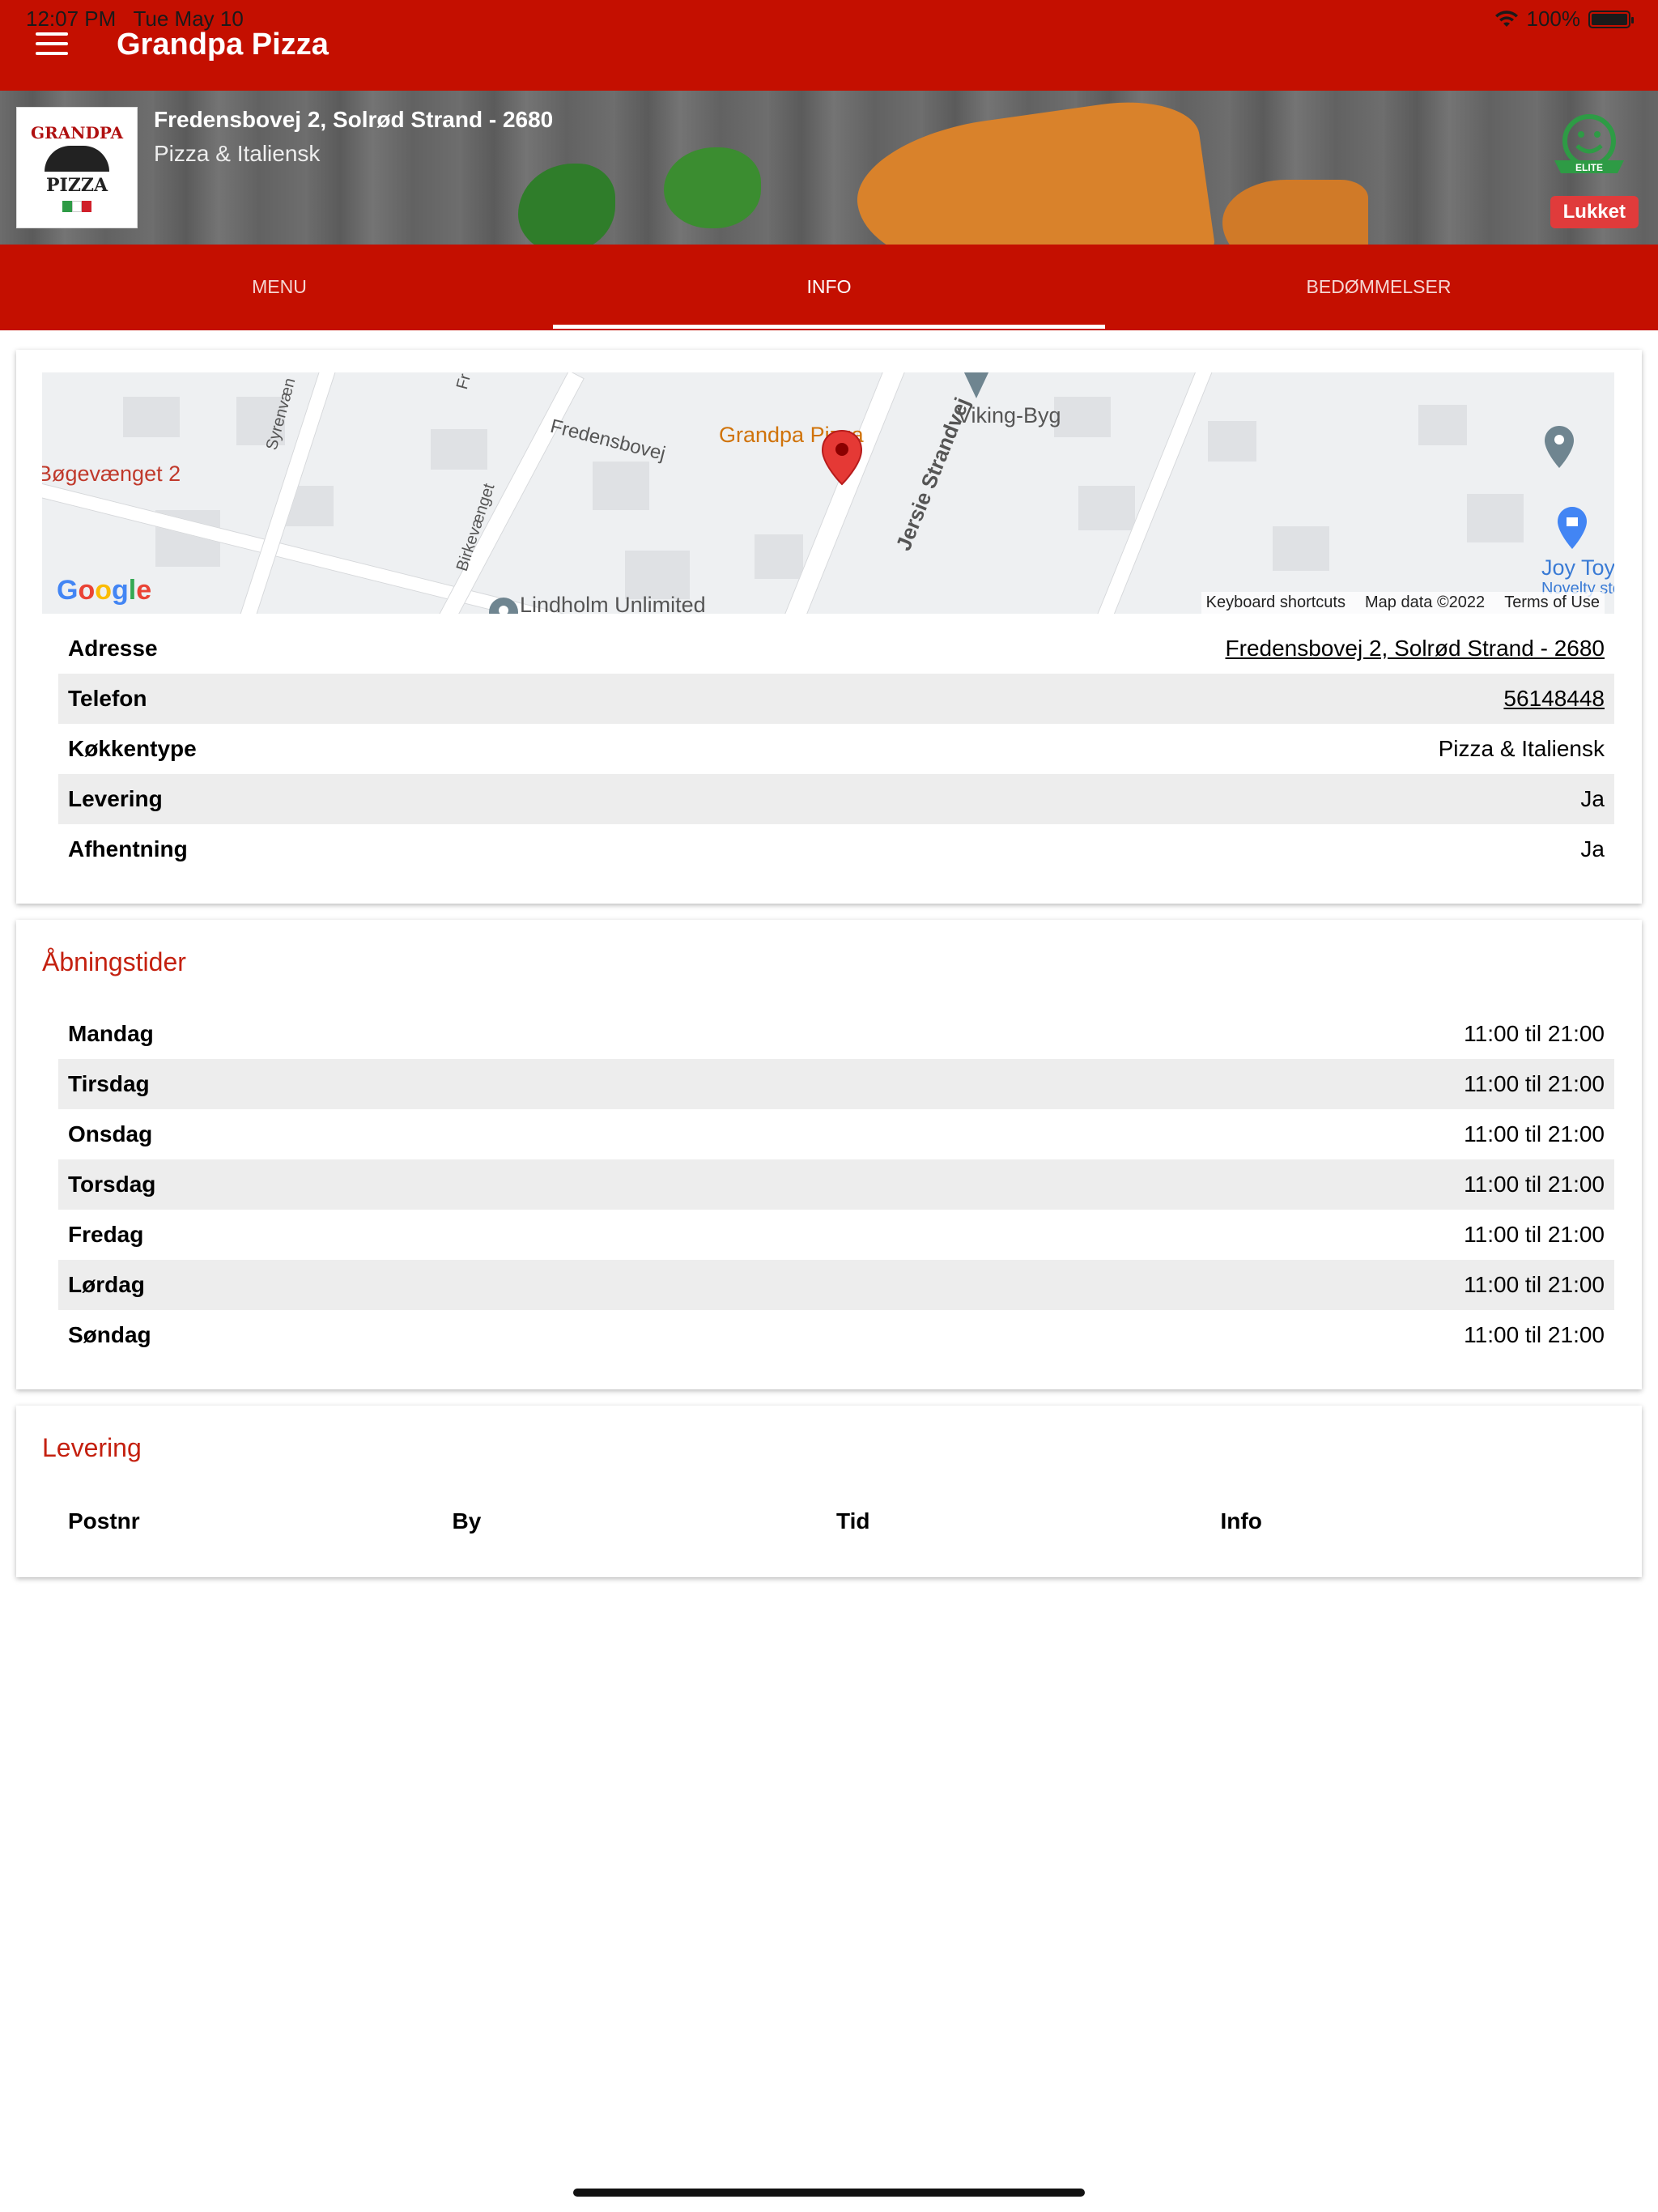 This screenshot has height=2212, width=1658. I want to click on restaurant-address: Fredensbovej 2, Solrød Strand - 2680, so click(354, 120).